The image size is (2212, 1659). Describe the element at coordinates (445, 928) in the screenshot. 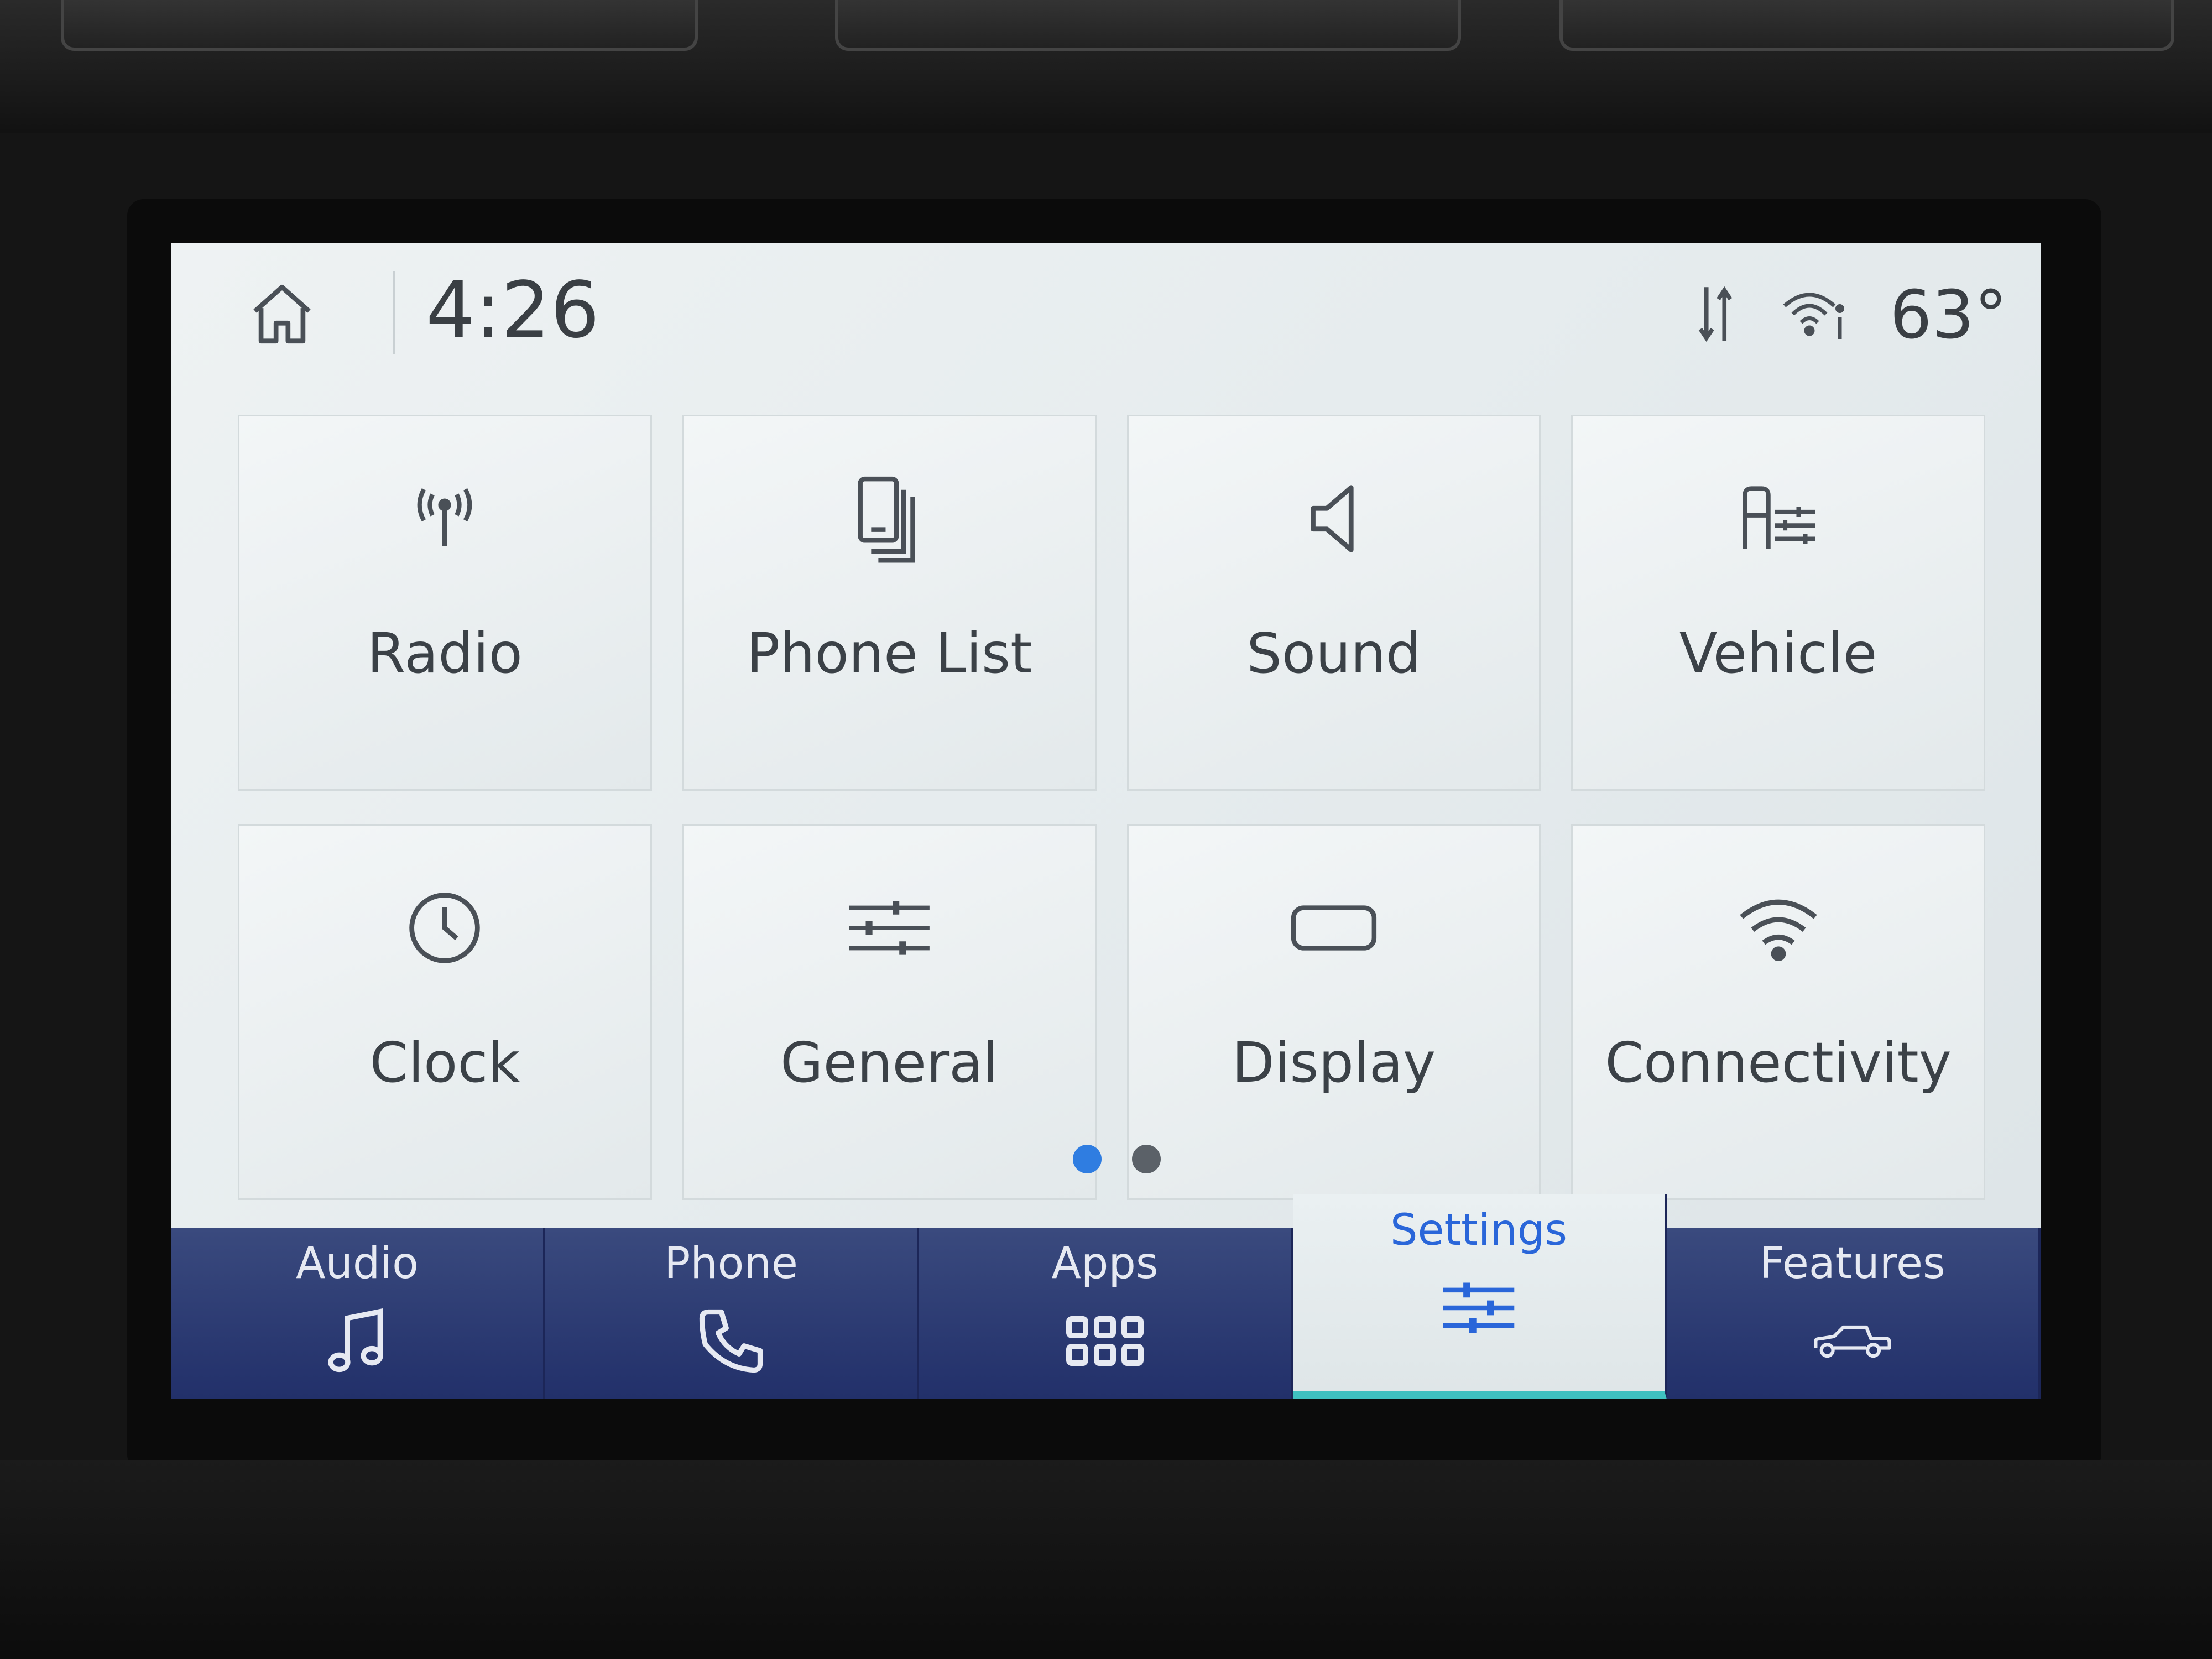

I see `clock-icon` at that location.